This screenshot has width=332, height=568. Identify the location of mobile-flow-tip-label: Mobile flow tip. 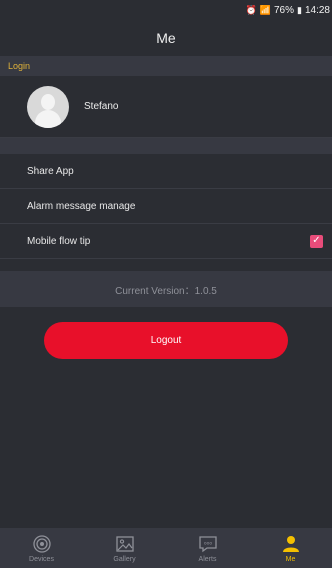
(59, 241).